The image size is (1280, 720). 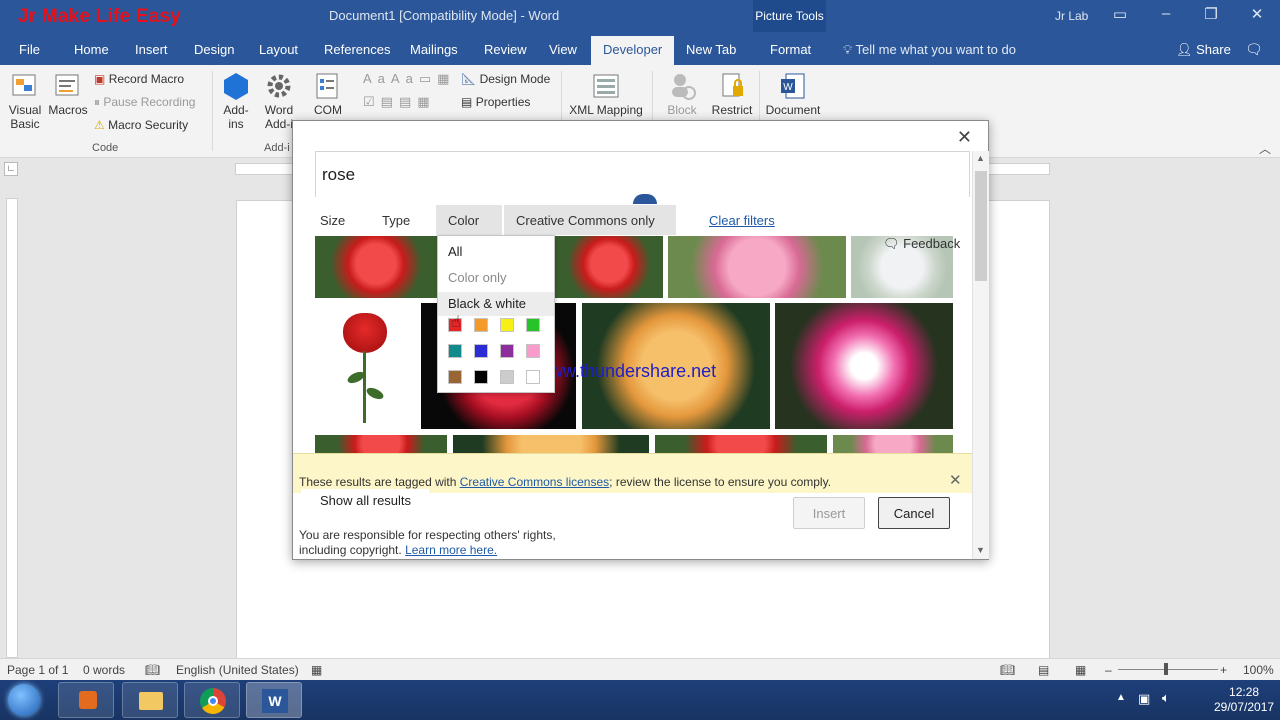 I want to click on pause-recording-button: ⏸︎ Pause Recording, so click(x=144, y=102).